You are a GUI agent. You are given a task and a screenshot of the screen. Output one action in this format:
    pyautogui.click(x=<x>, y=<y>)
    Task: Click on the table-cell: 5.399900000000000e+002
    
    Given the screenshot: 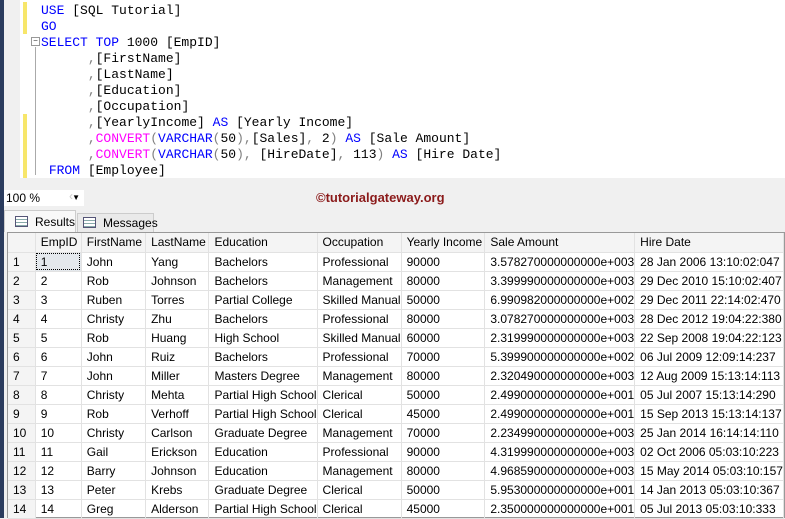 What is the action you would take?
    pyautogui.click(x=560, y=357)
    